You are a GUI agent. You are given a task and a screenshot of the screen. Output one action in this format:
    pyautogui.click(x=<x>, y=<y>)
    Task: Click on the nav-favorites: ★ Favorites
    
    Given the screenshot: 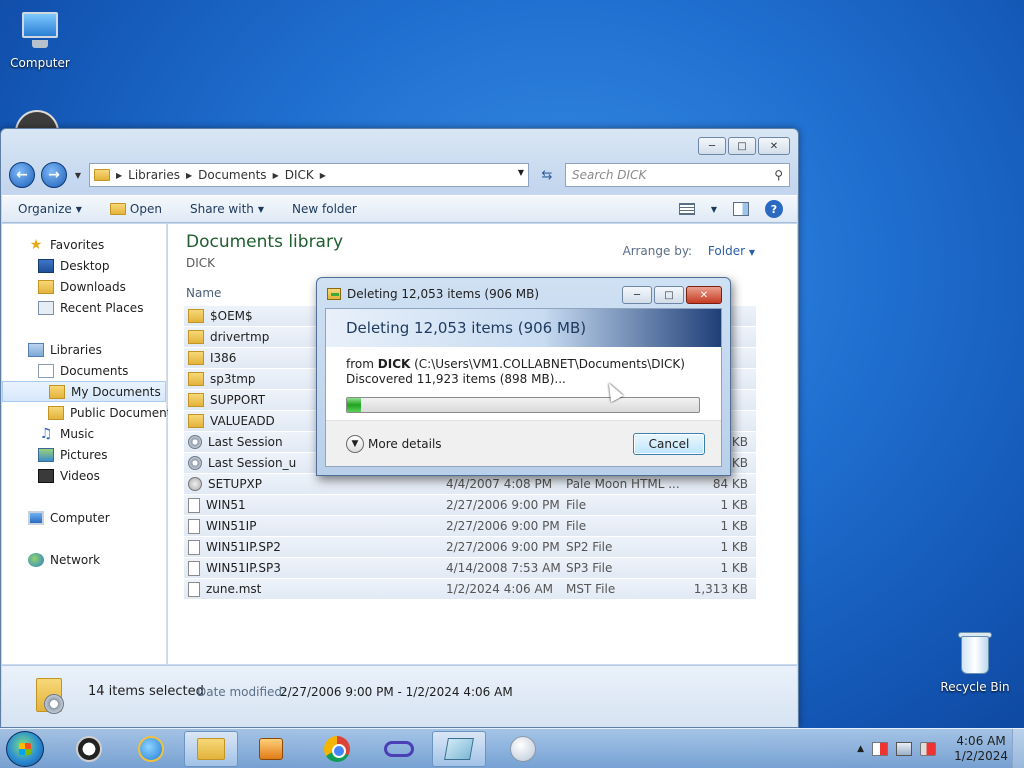 What is the action you would take?
    pyautogui.click(x=84, y=244)
    